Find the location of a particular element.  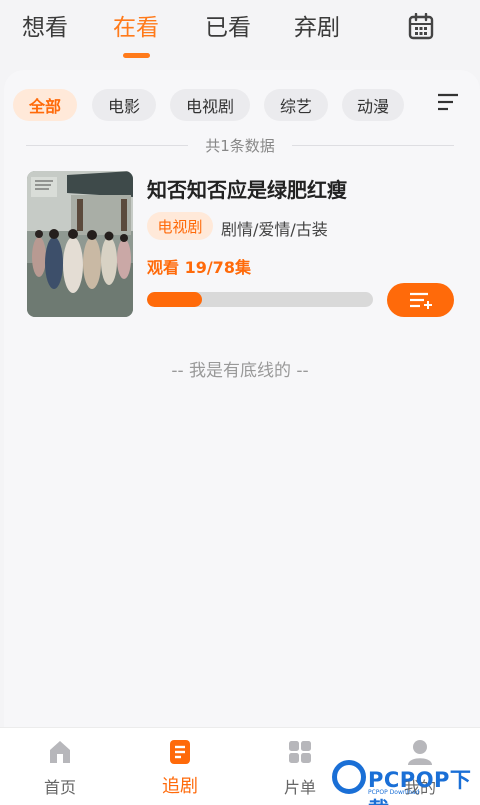

tab-dropped: 弃剧 is located at coordinates (317, 25).